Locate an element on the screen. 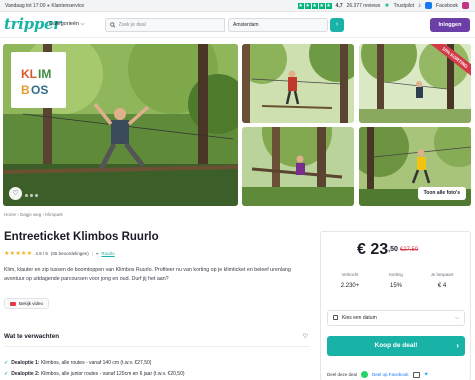 This screenshot has width=475, height=380. arrow-right-icon: › is located at coordinates (457, 345).